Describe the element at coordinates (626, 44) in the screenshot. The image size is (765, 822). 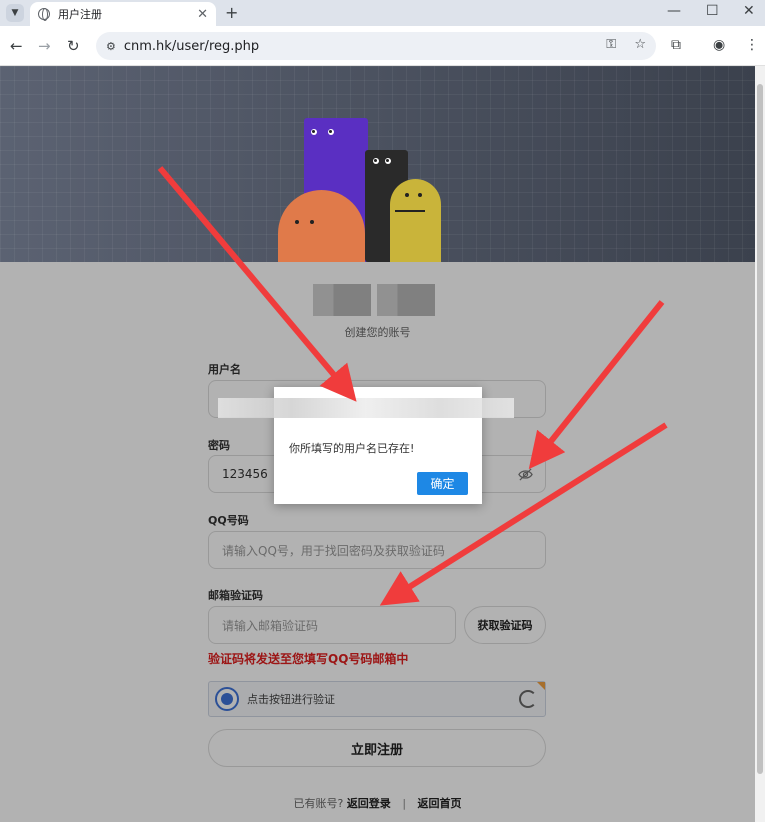
I see `omnibox-actions: ⚿ ☆` at that location.